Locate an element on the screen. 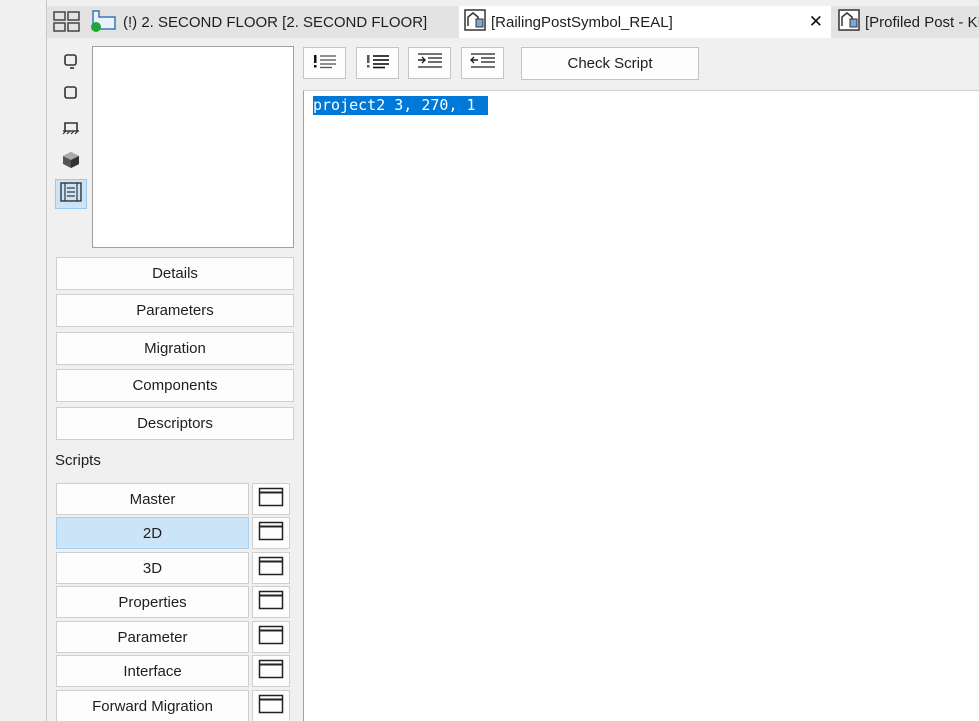 The image size is (979, 721). details-button: Details is located at coordinates (175, 273).